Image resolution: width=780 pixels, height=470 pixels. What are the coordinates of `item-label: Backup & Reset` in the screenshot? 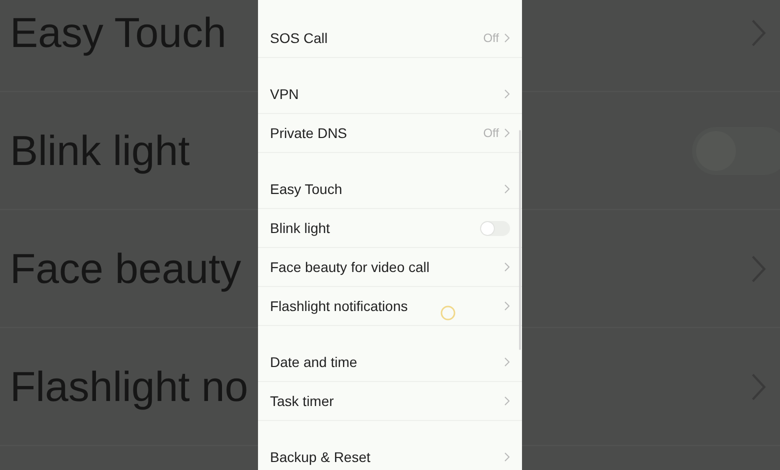 It's located at (320, 457).